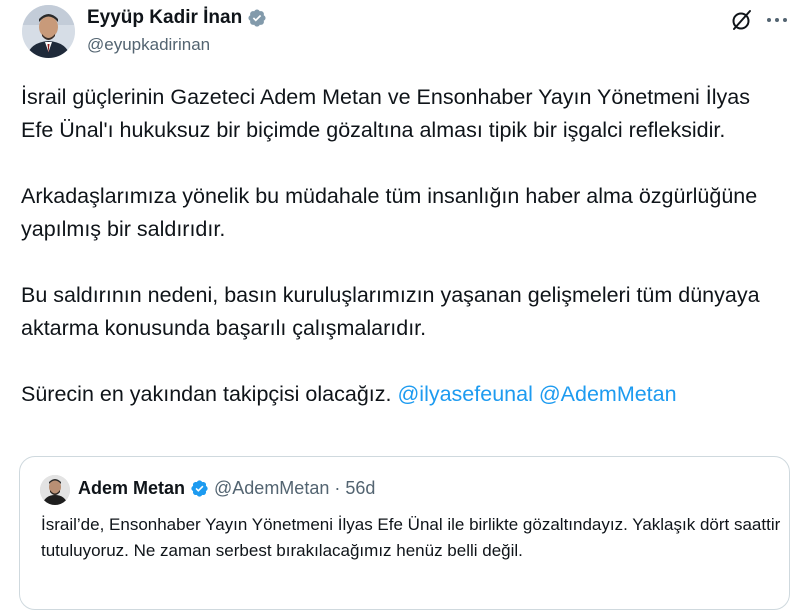 This screenshot has height=615, width=800. Describe the element at coordinates (131, 488) in the screenshot. I see `quoted-display-name: Adem Metan` at that location.